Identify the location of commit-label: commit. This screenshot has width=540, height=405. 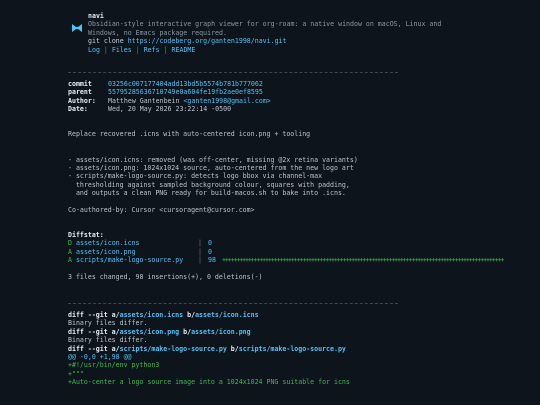
(80, 84).